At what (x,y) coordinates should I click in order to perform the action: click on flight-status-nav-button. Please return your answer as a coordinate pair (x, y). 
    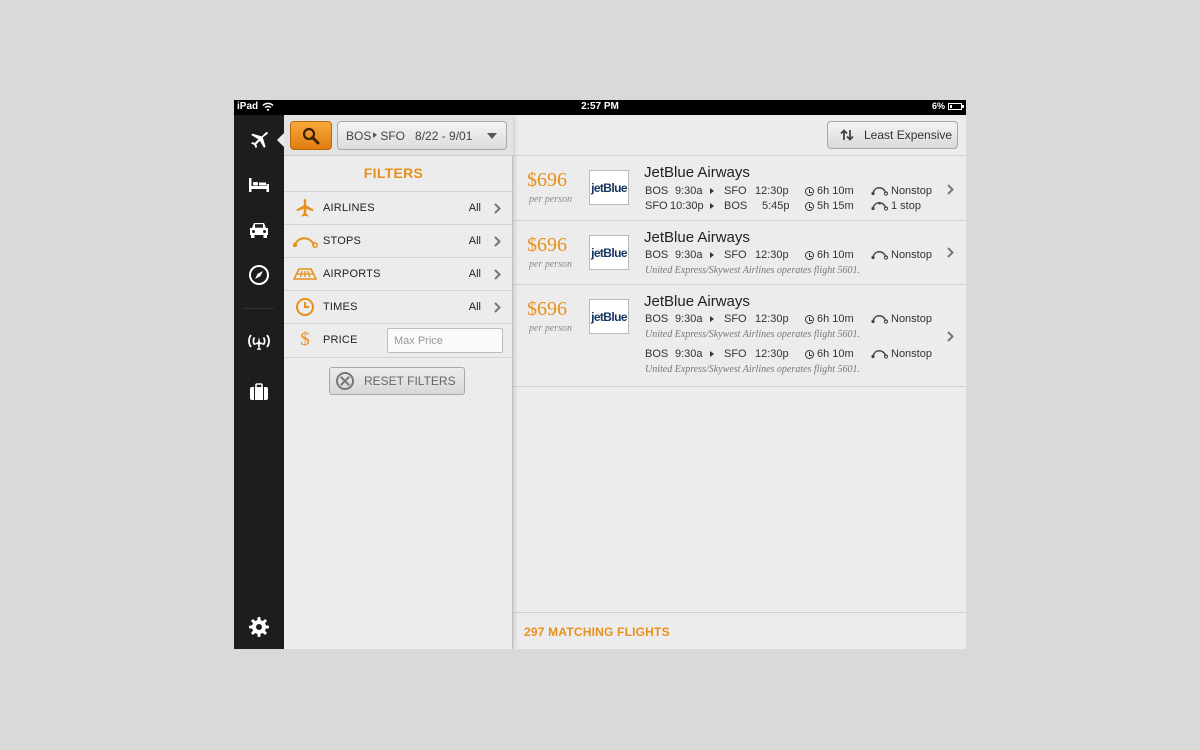
    Looking at the image, I should click on (259, 342).